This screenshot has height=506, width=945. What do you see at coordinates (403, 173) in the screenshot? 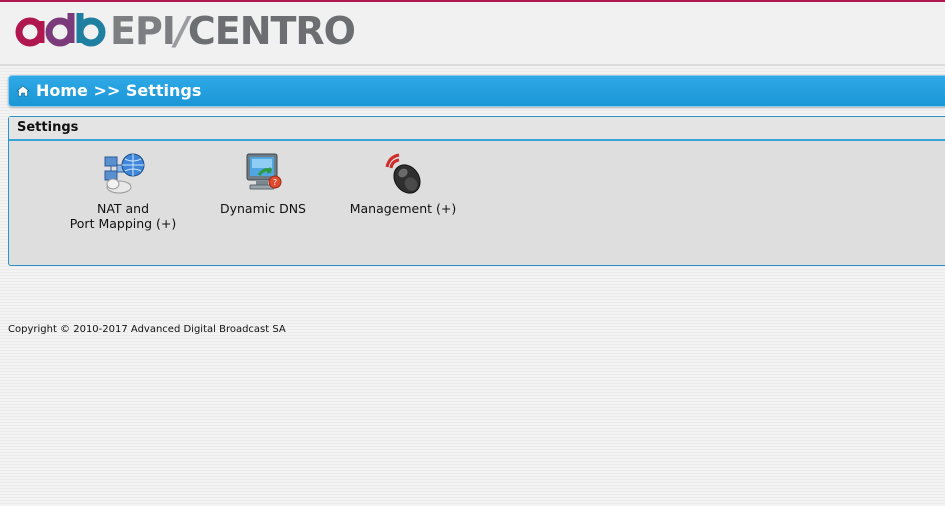
I see `remote-mouse-icon` at bounding box center [403, 173].